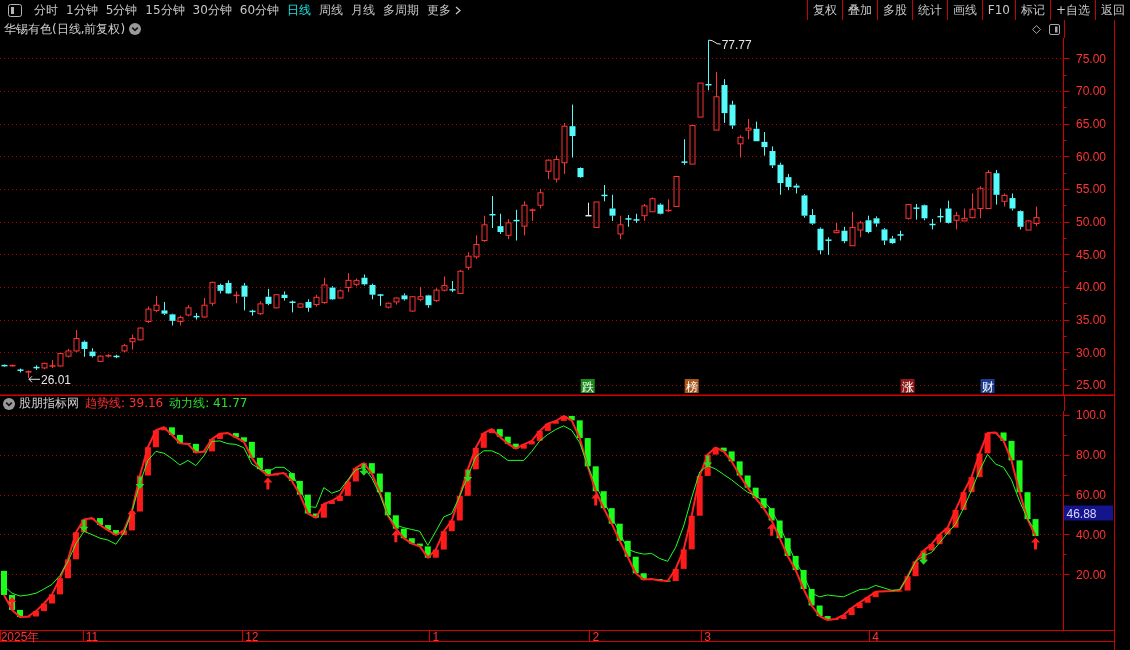  I want to click on axis-label: 100.0, so click(1091, 415).